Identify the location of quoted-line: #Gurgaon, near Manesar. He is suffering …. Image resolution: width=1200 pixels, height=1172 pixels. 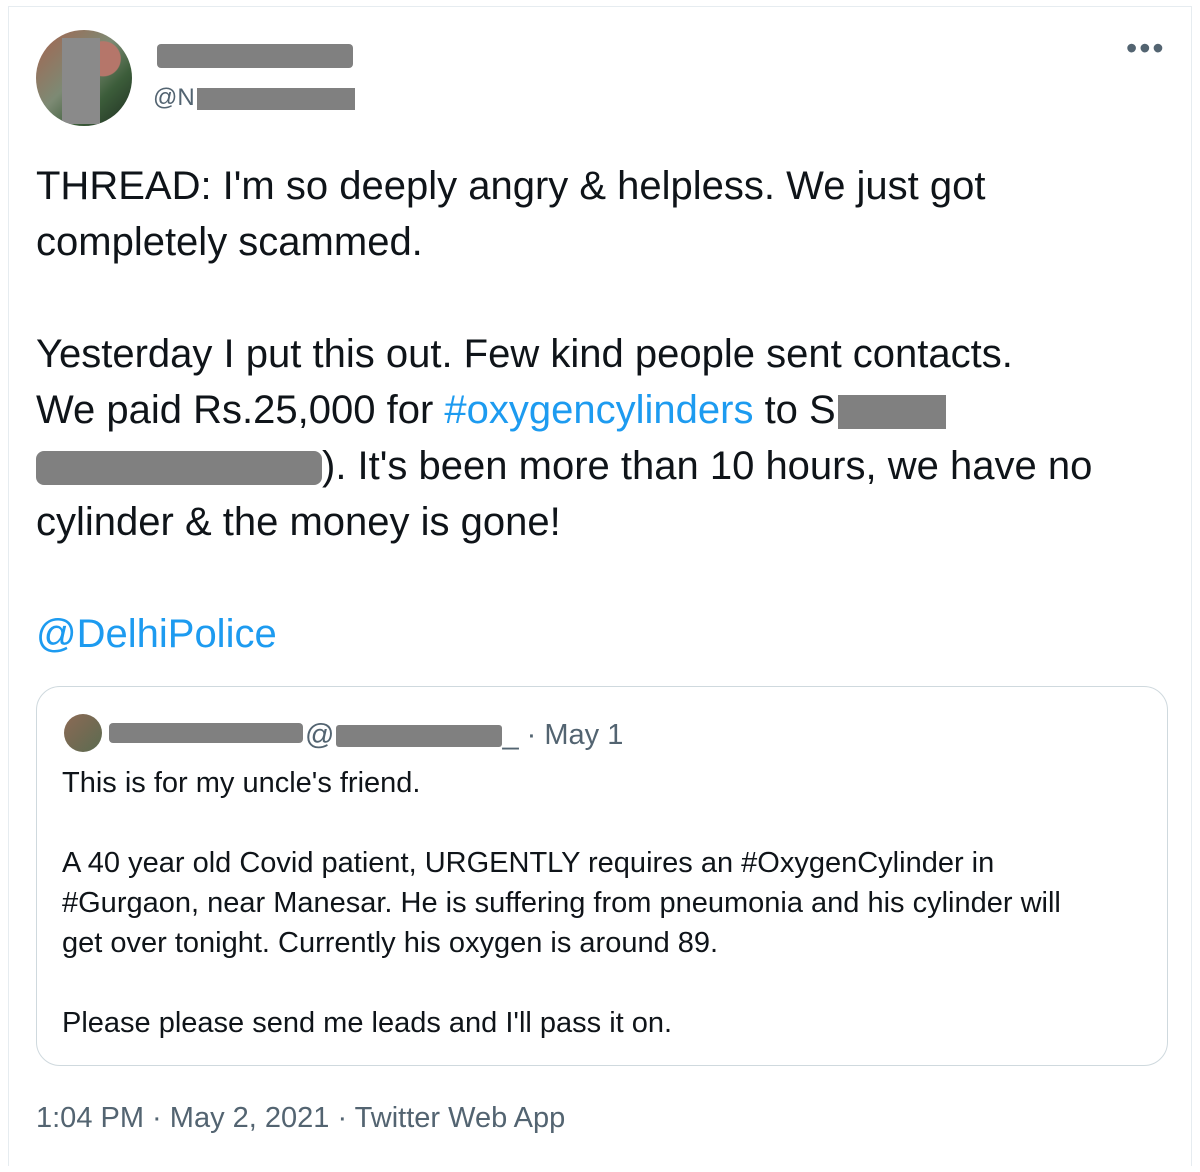
(561, 903).